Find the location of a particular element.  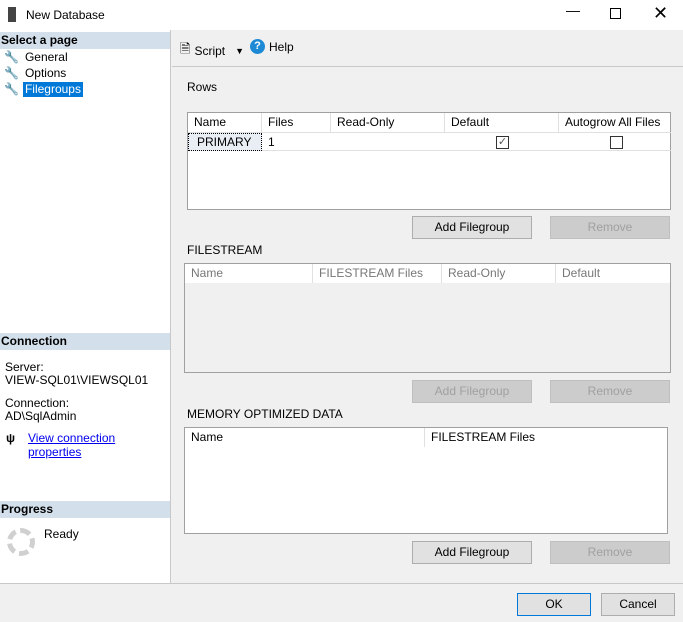

footer-divider is located at coordinates (341, 583).